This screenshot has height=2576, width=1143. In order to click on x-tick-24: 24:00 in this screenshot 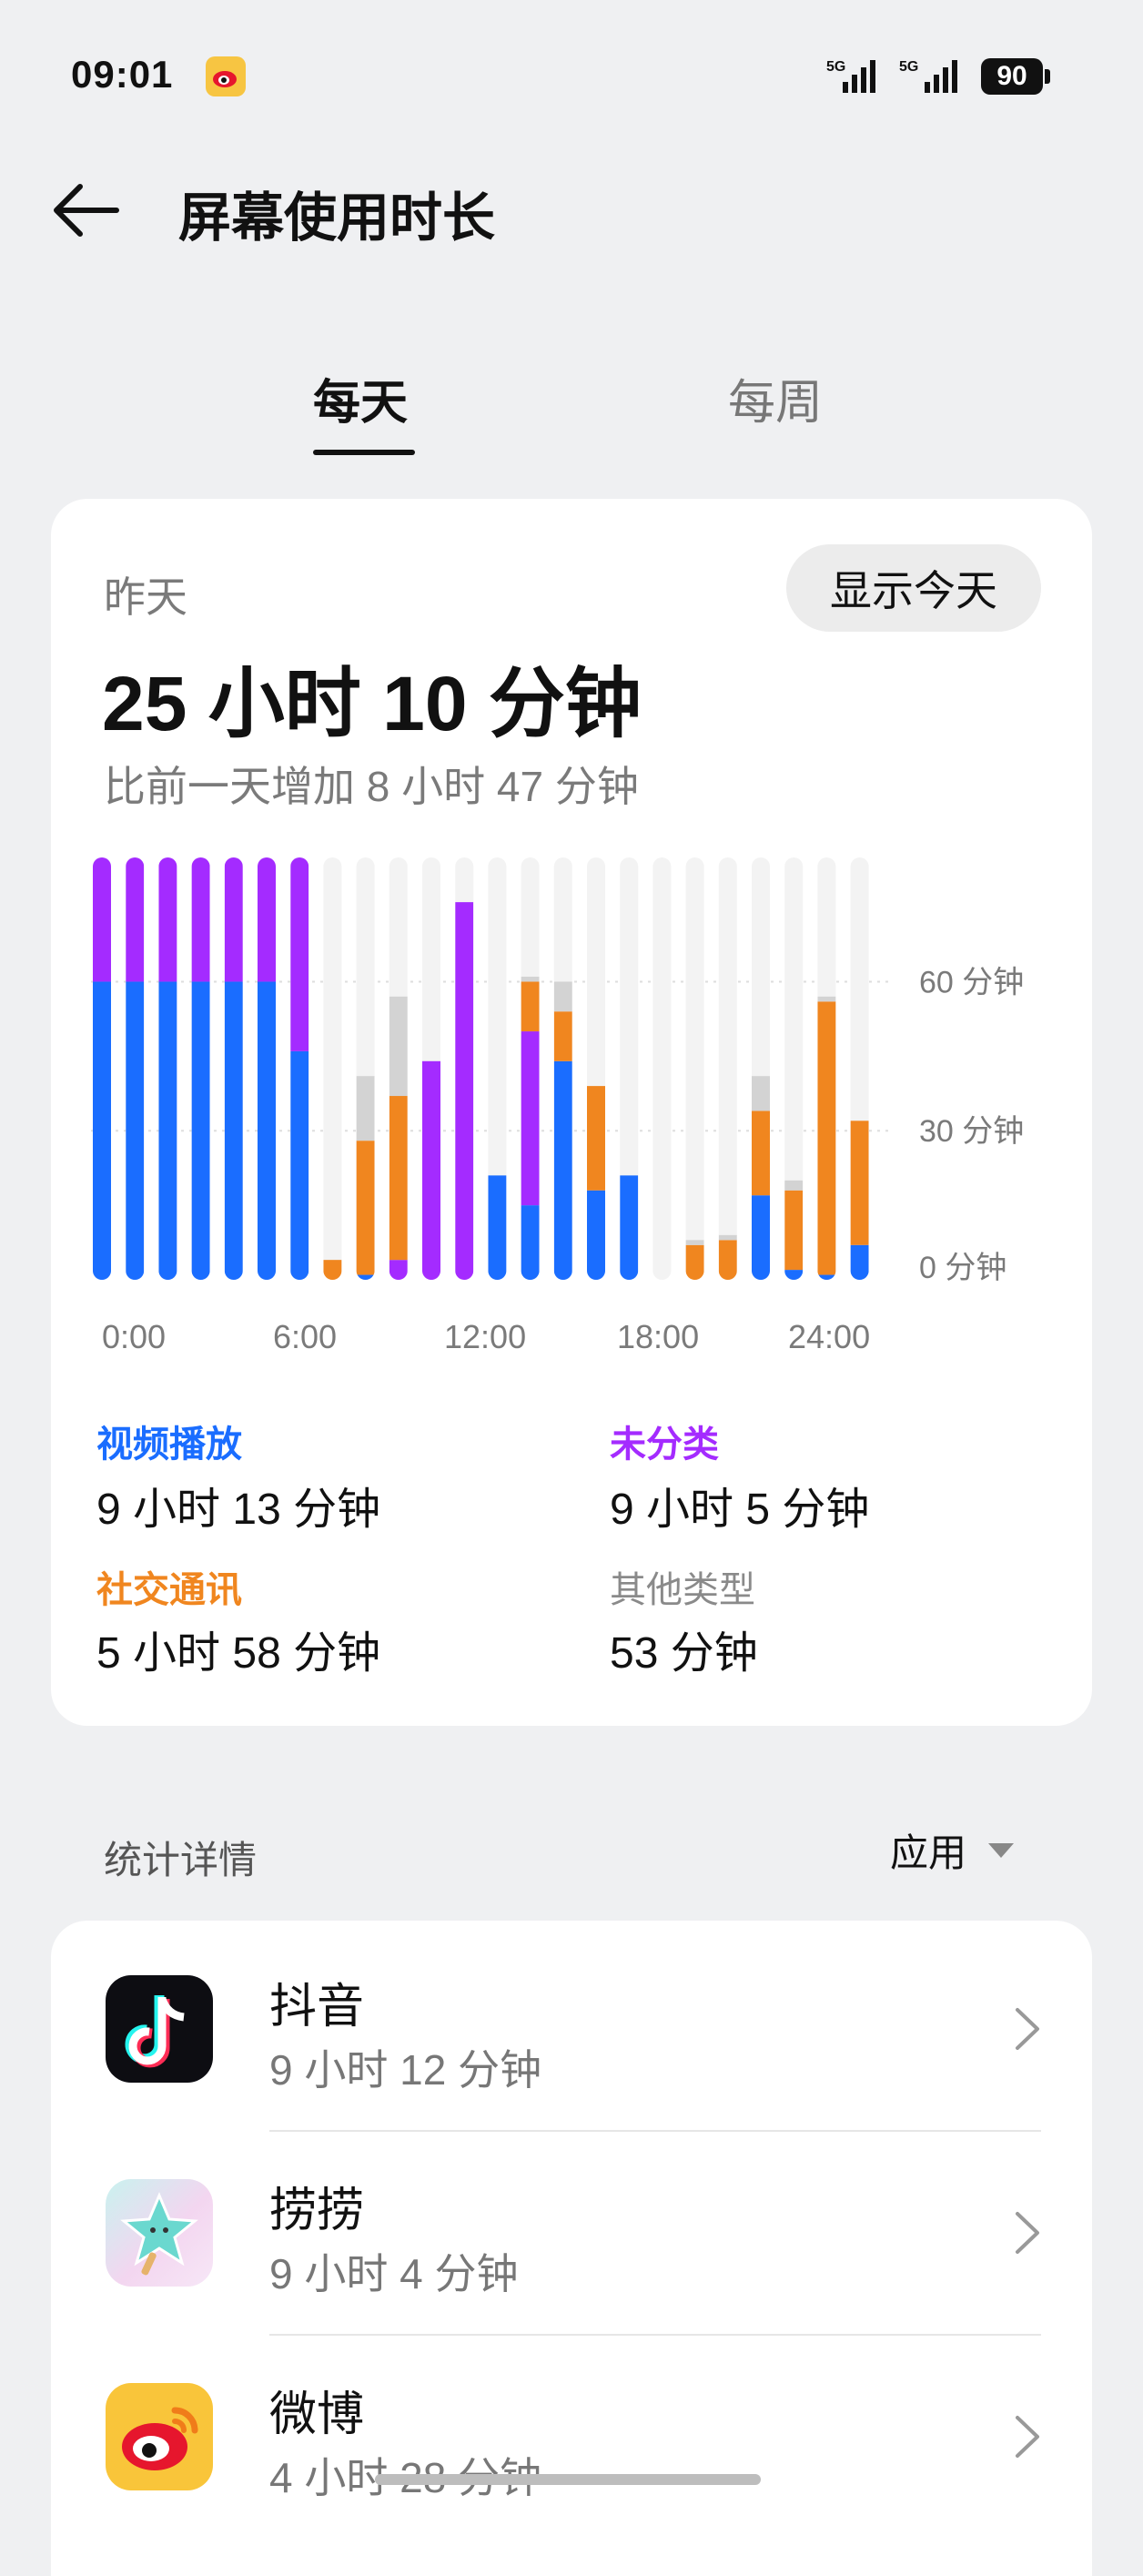, I will do `click(829, 1336)`.